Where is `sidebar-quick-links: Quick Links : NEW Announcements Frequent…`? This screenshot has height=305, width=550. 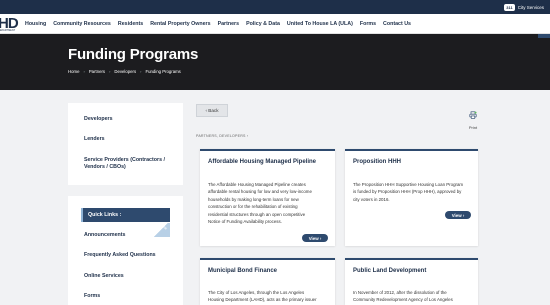 sidebar-quick-links: Quick Links : NEW Announcements Frequent… is located at coordinates (125, 250).